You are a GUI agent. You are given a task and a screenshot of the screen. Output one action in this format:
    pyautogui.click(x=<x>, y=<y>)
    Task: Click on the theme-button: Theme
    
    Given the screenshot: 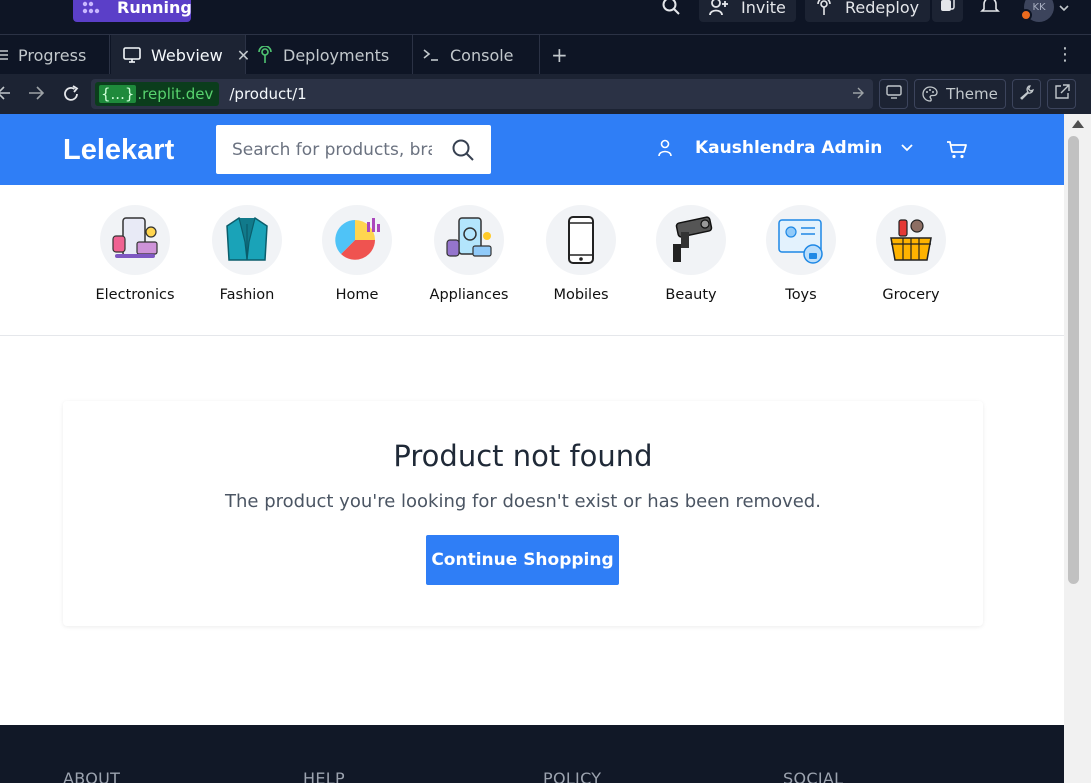 What is the action you would take?
    pyautogui.click(x=960, y=94)
    